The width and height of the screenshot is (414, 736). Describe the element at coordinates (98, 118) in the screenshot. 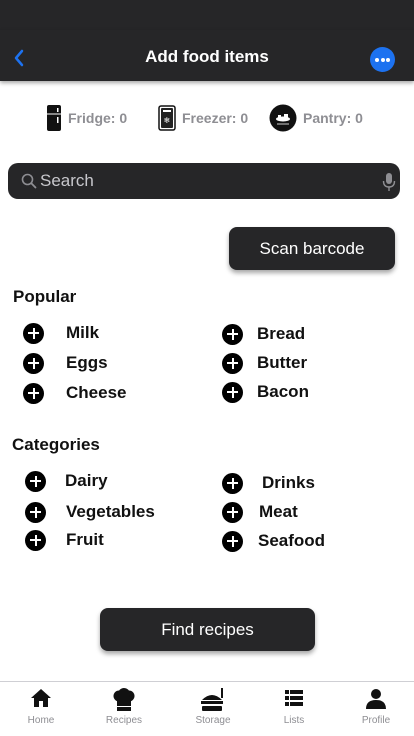

I see `storage-fridge-label: Fridge: 0` at that location.